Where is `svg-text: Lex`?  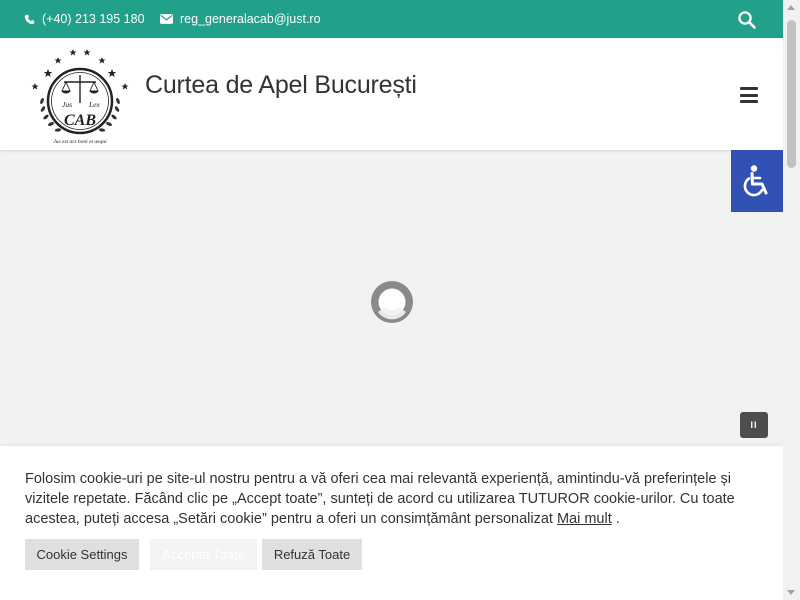
svg-text: Lex is located at coordinates (94, 104).